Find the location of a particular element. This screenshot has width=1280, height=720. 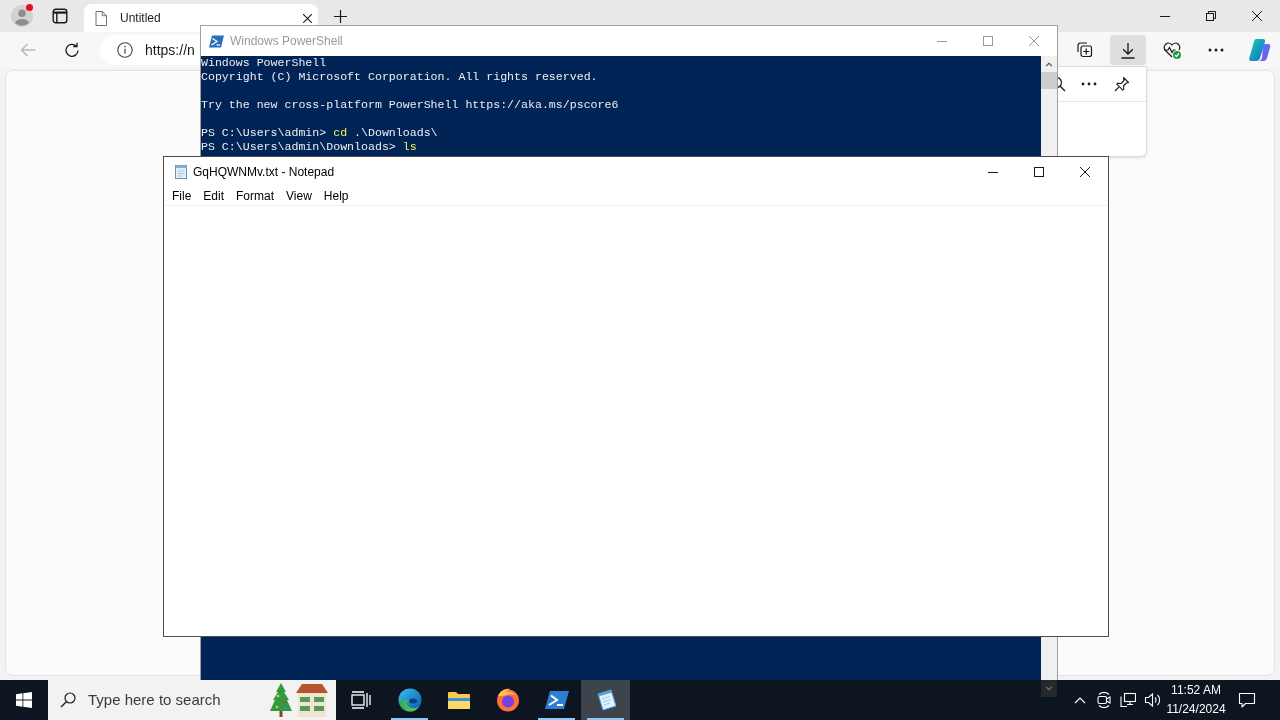

chevron-down-icon is located at coordinates (1049, 688).